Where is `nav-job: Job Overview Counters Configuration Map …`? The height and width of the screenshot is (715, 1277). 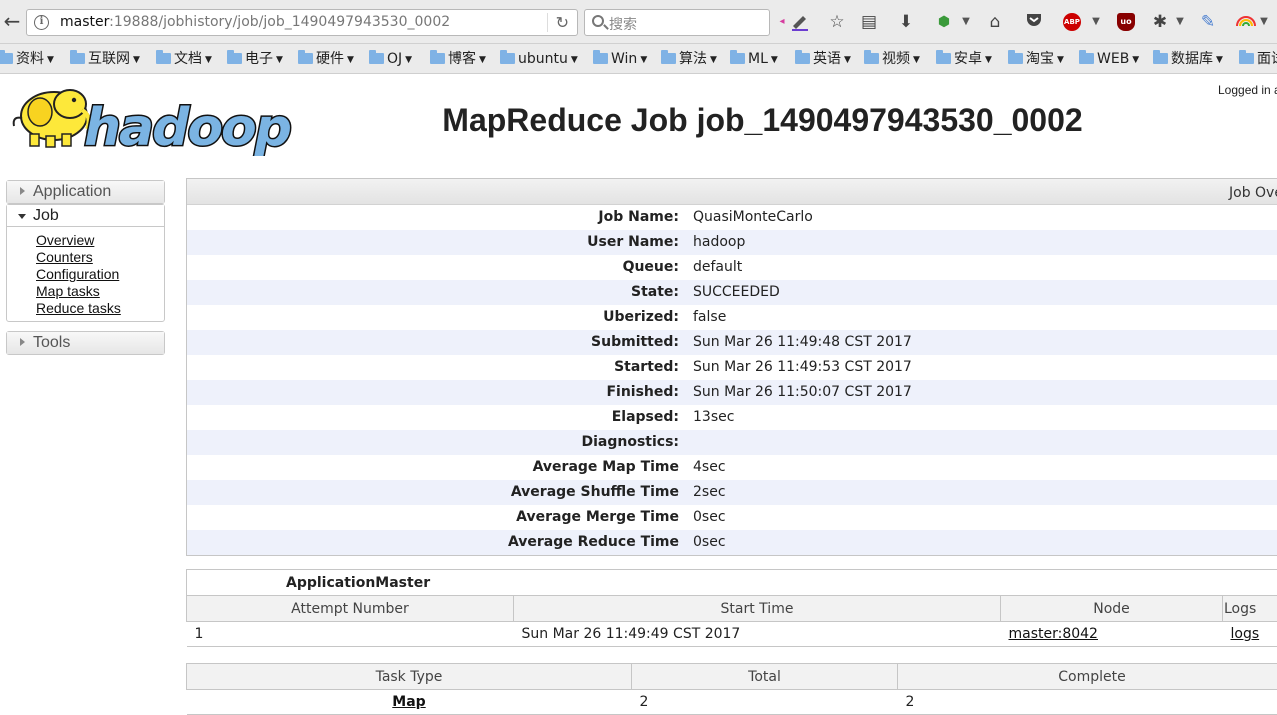
nav-job: Job Overview Counters Configuration Map … is located at coordinates (85, 263).